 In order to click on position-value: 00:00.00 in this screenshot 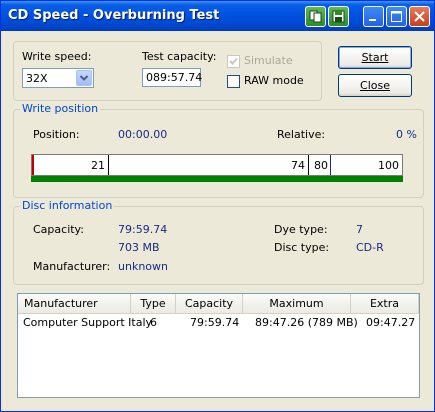, I will do `click(143, 134)`.